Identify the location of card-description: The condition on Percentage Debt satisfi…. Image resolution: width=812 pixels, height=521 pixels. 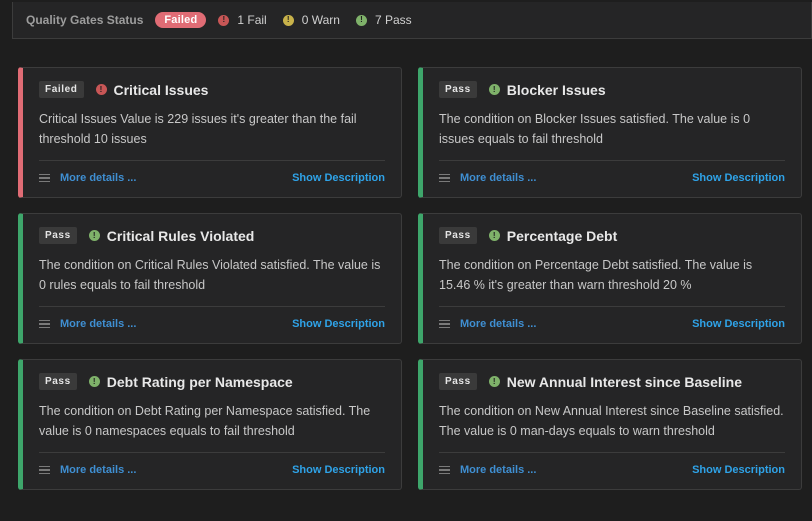
(596, 275).